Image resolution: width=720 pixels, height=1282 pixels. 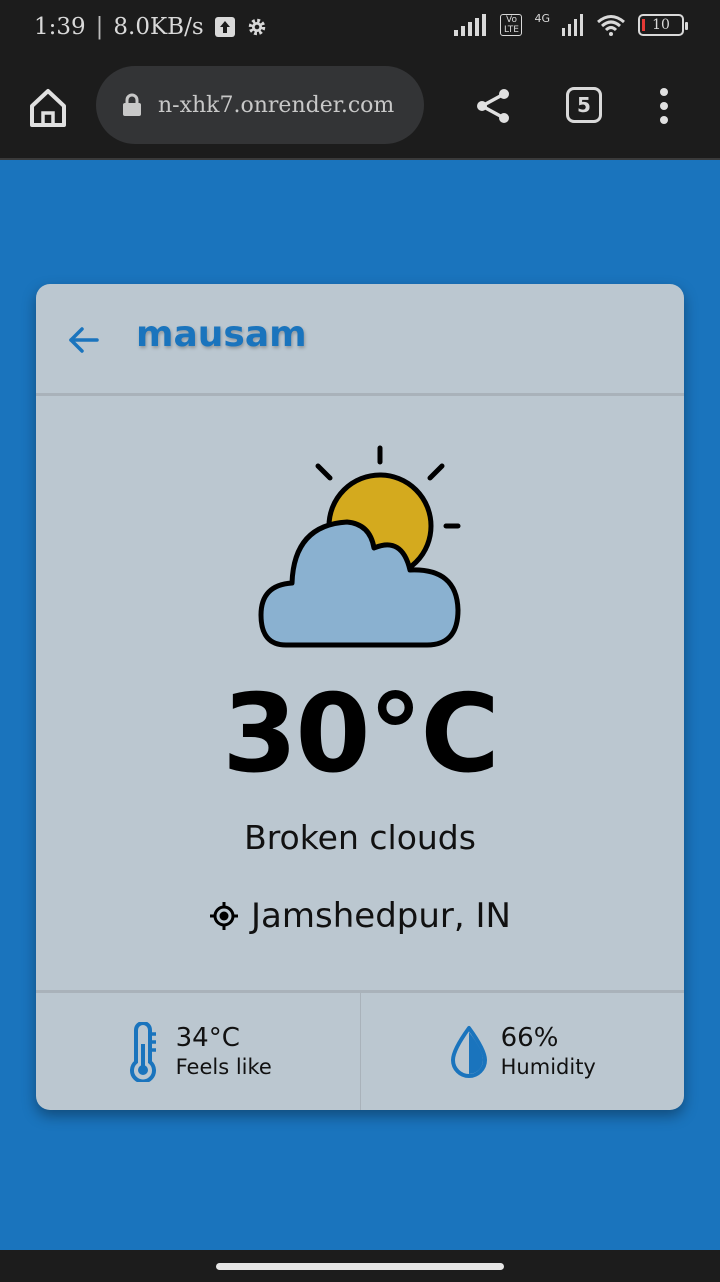 What do you see at coordinates (60, 27) in the screenshot?
I see `status-time: 1:39` at bounding box center [60, 27].